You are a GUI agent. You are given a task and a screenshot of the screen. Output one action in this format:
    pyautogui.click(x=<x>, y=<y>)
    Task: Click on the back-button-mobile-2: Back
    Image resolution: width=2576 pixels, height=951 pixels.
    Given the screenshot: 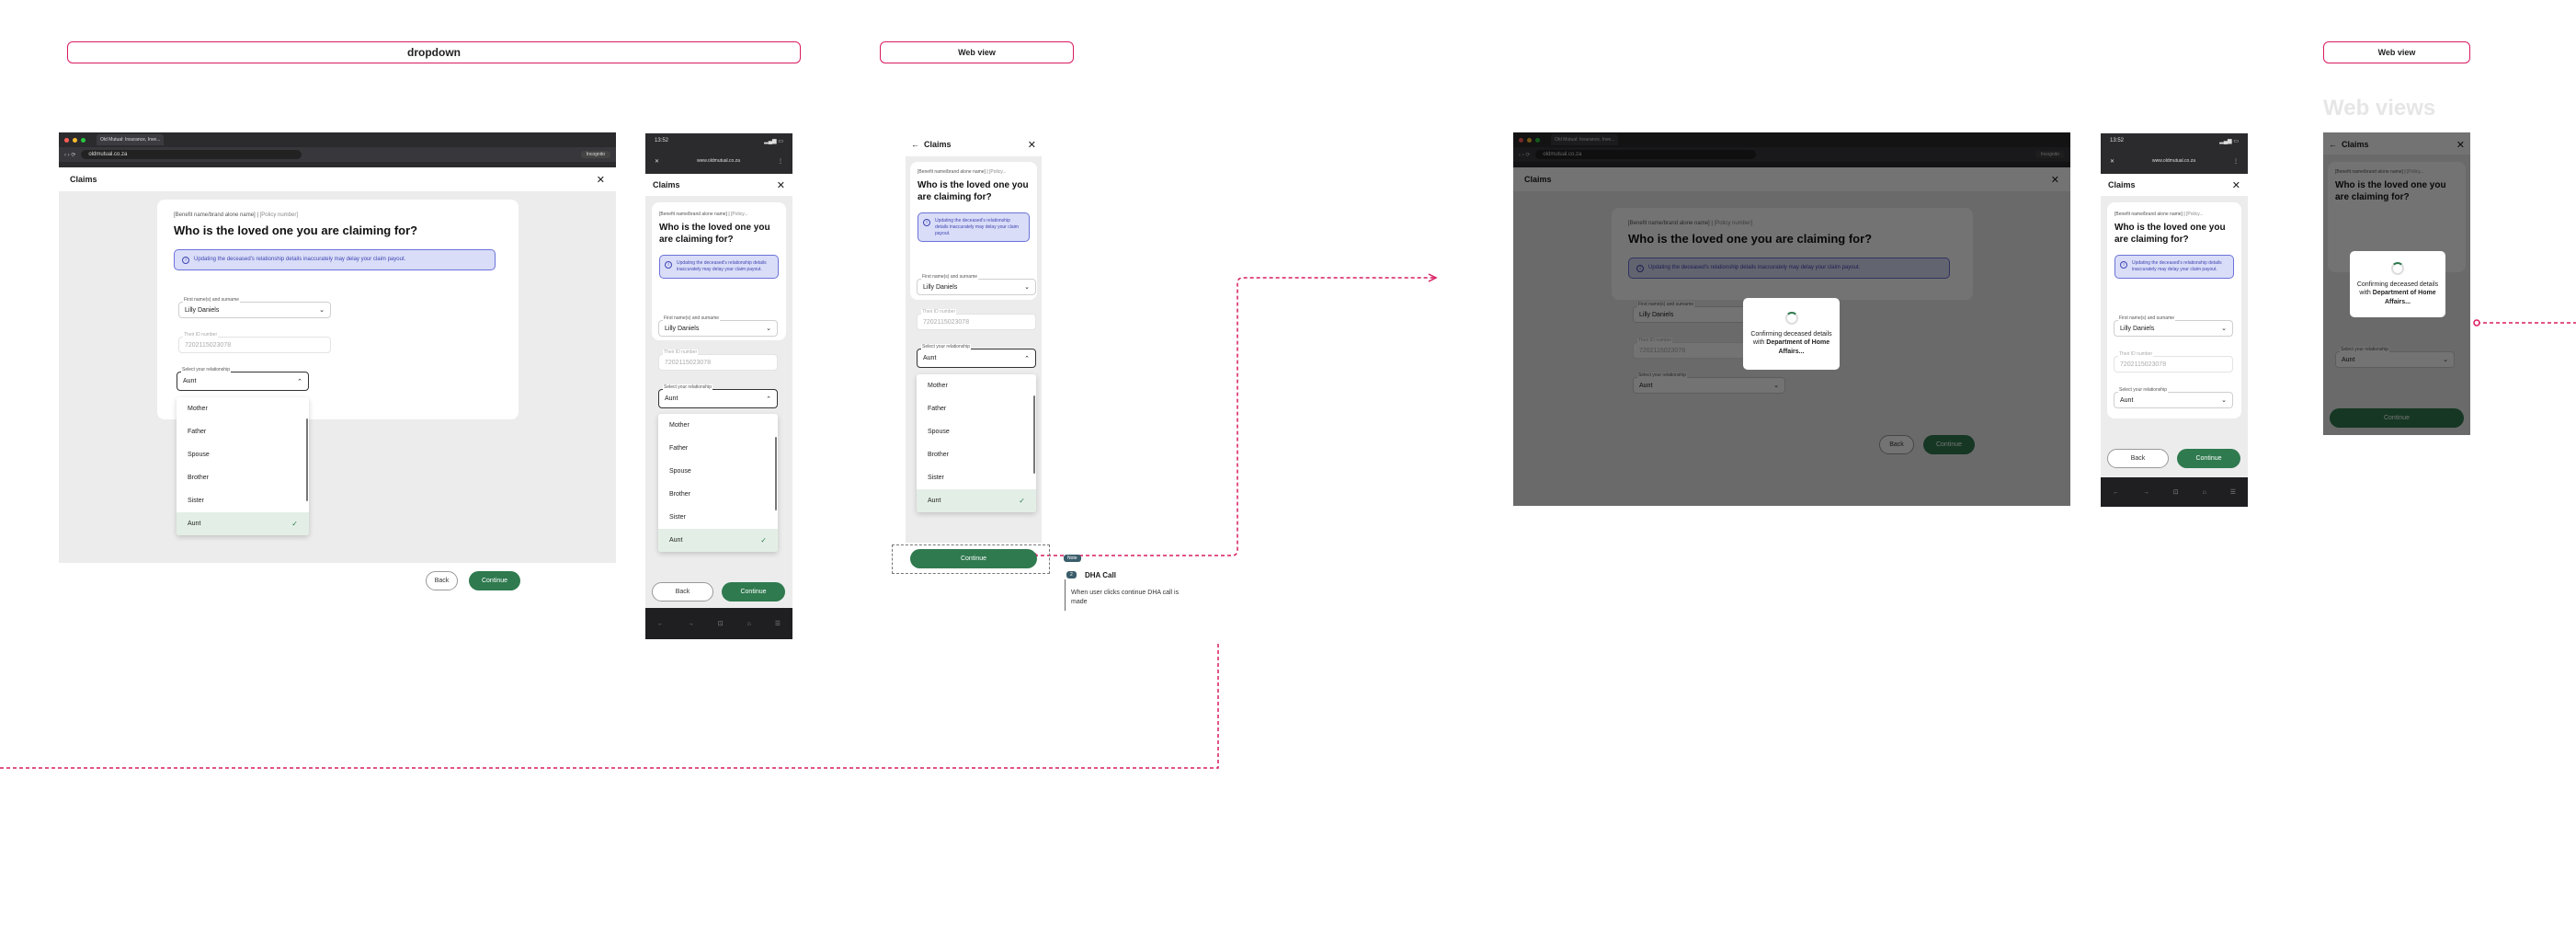 What is the action you would take?
    pyautogui.click(x=2138, y=458)
    